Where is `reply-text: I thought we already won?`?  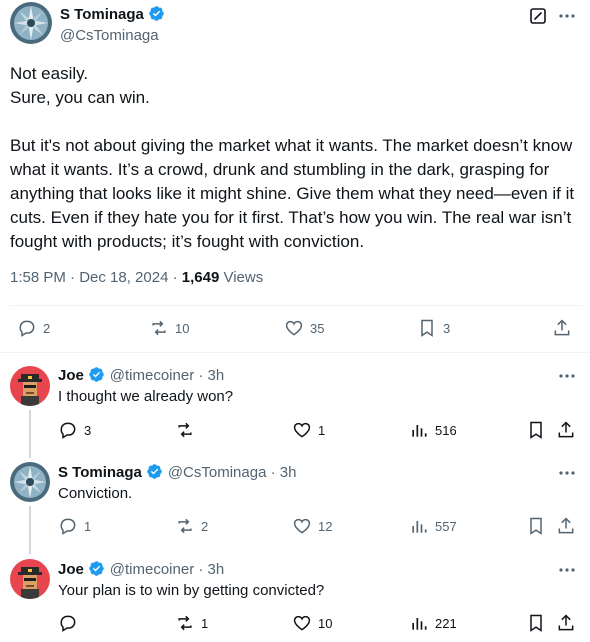 reply-text: I thought we already won? is located at coordinates (146, 396).